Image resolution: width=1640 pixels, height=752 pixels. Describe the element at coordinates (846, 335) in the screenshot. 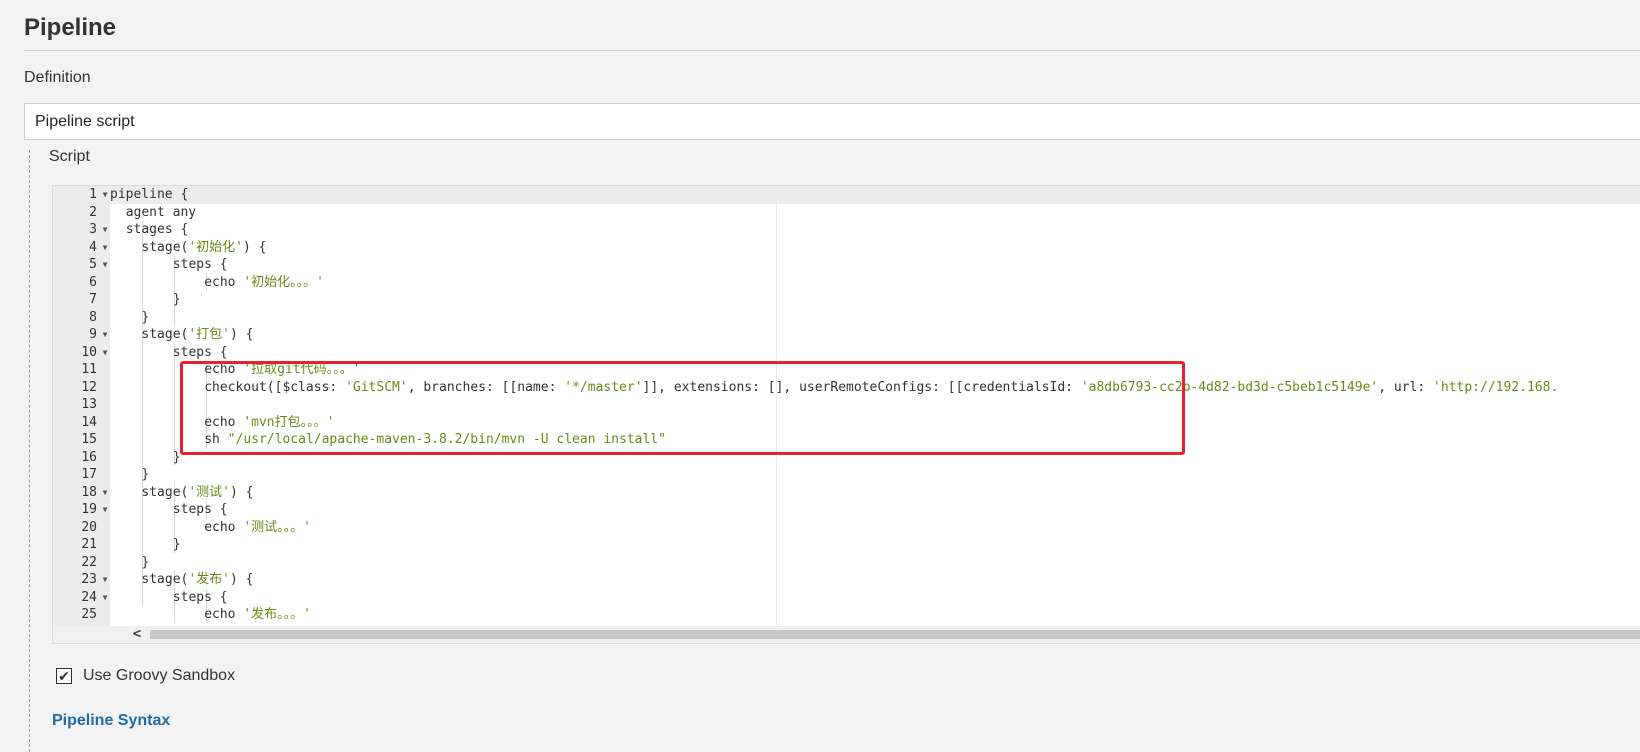

I see `code-line: 9 ▼ stage('打包') {` at that location.